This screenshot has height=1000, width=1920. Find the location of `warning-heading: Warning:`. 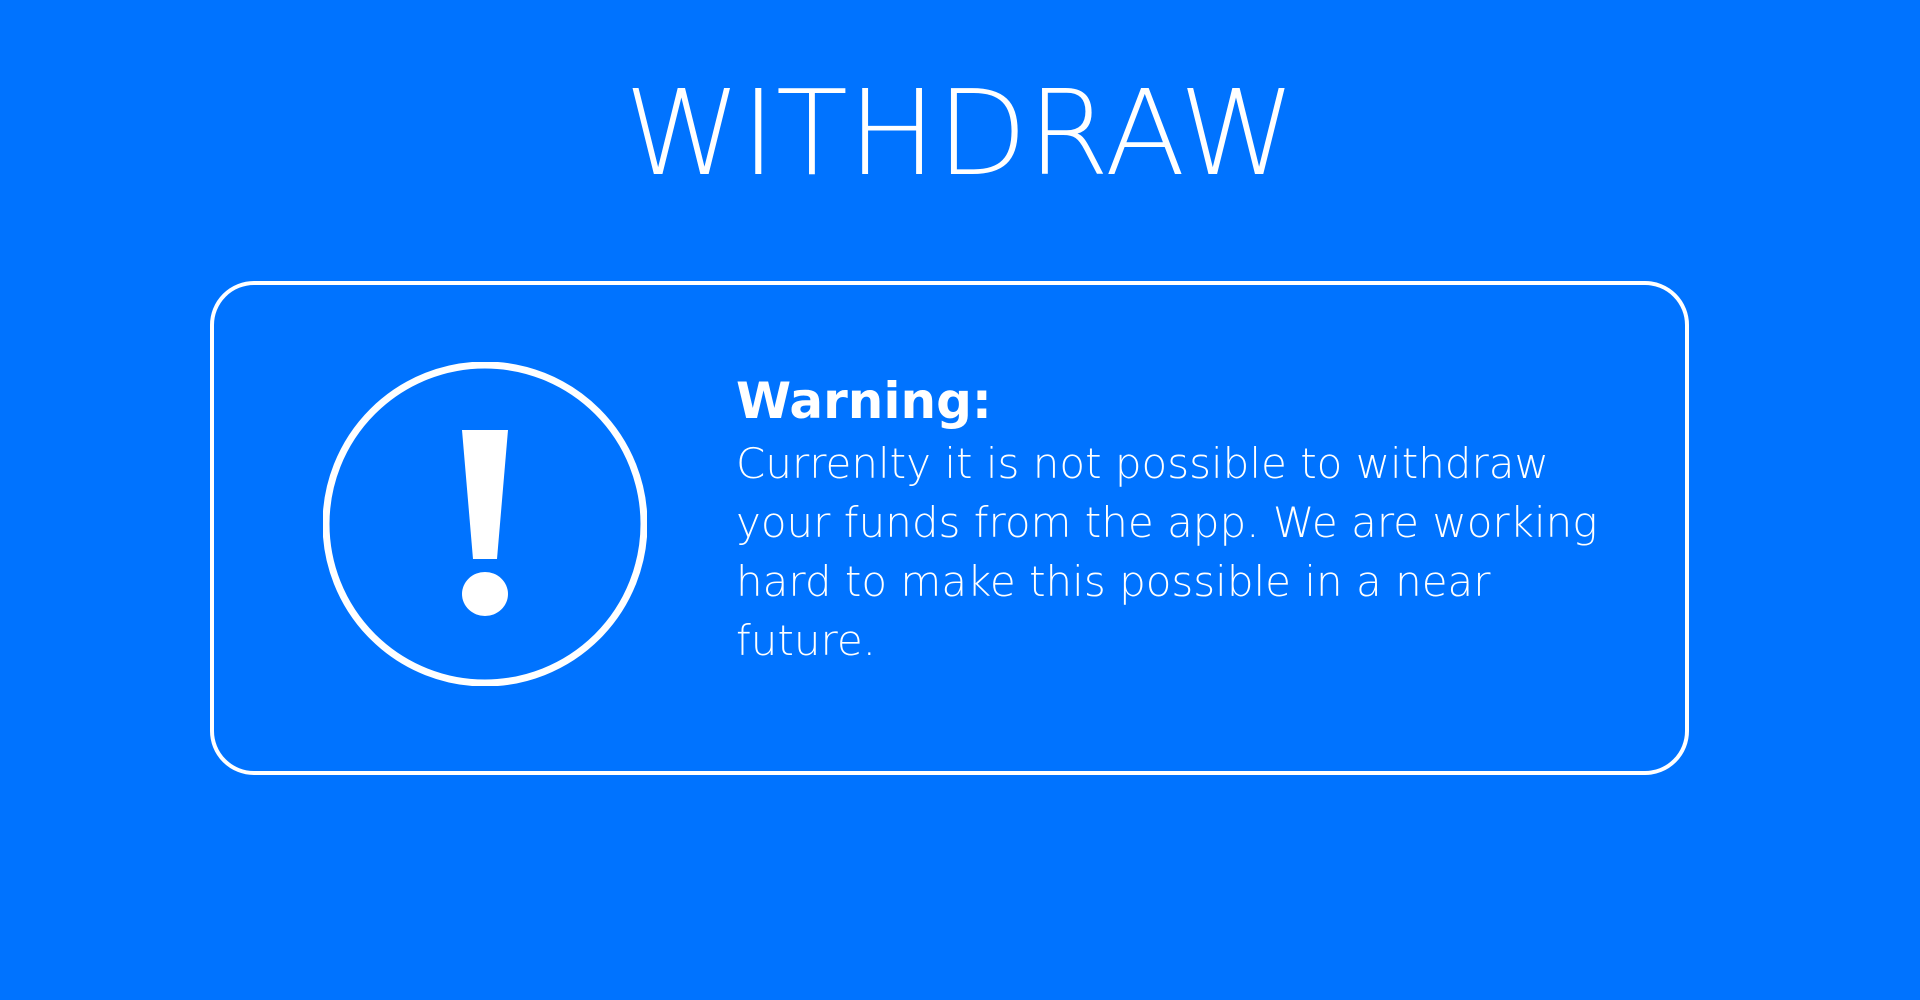

warning-heading: Warning: is located at coordinates (864, 401).